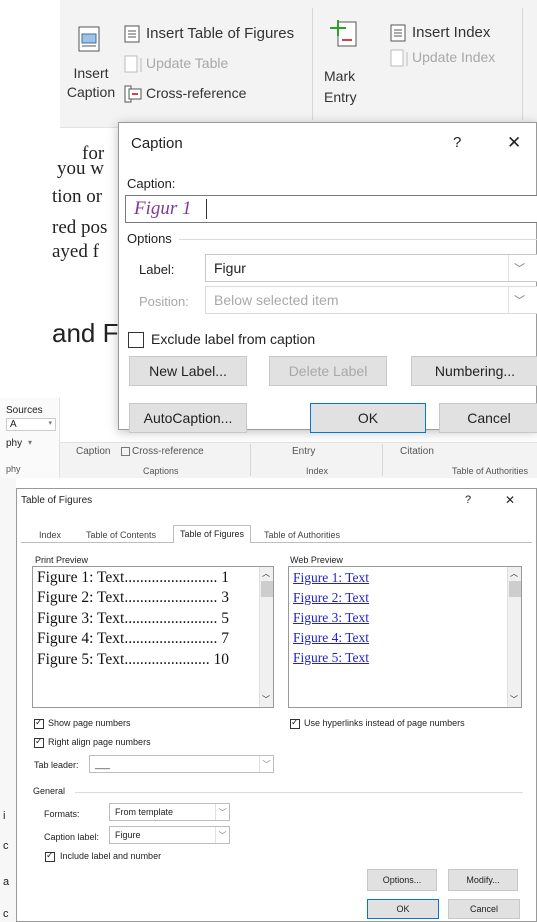 The image size is (537, 922). I want to click on use-hyperlinks-checkbox, so click(295, 723).